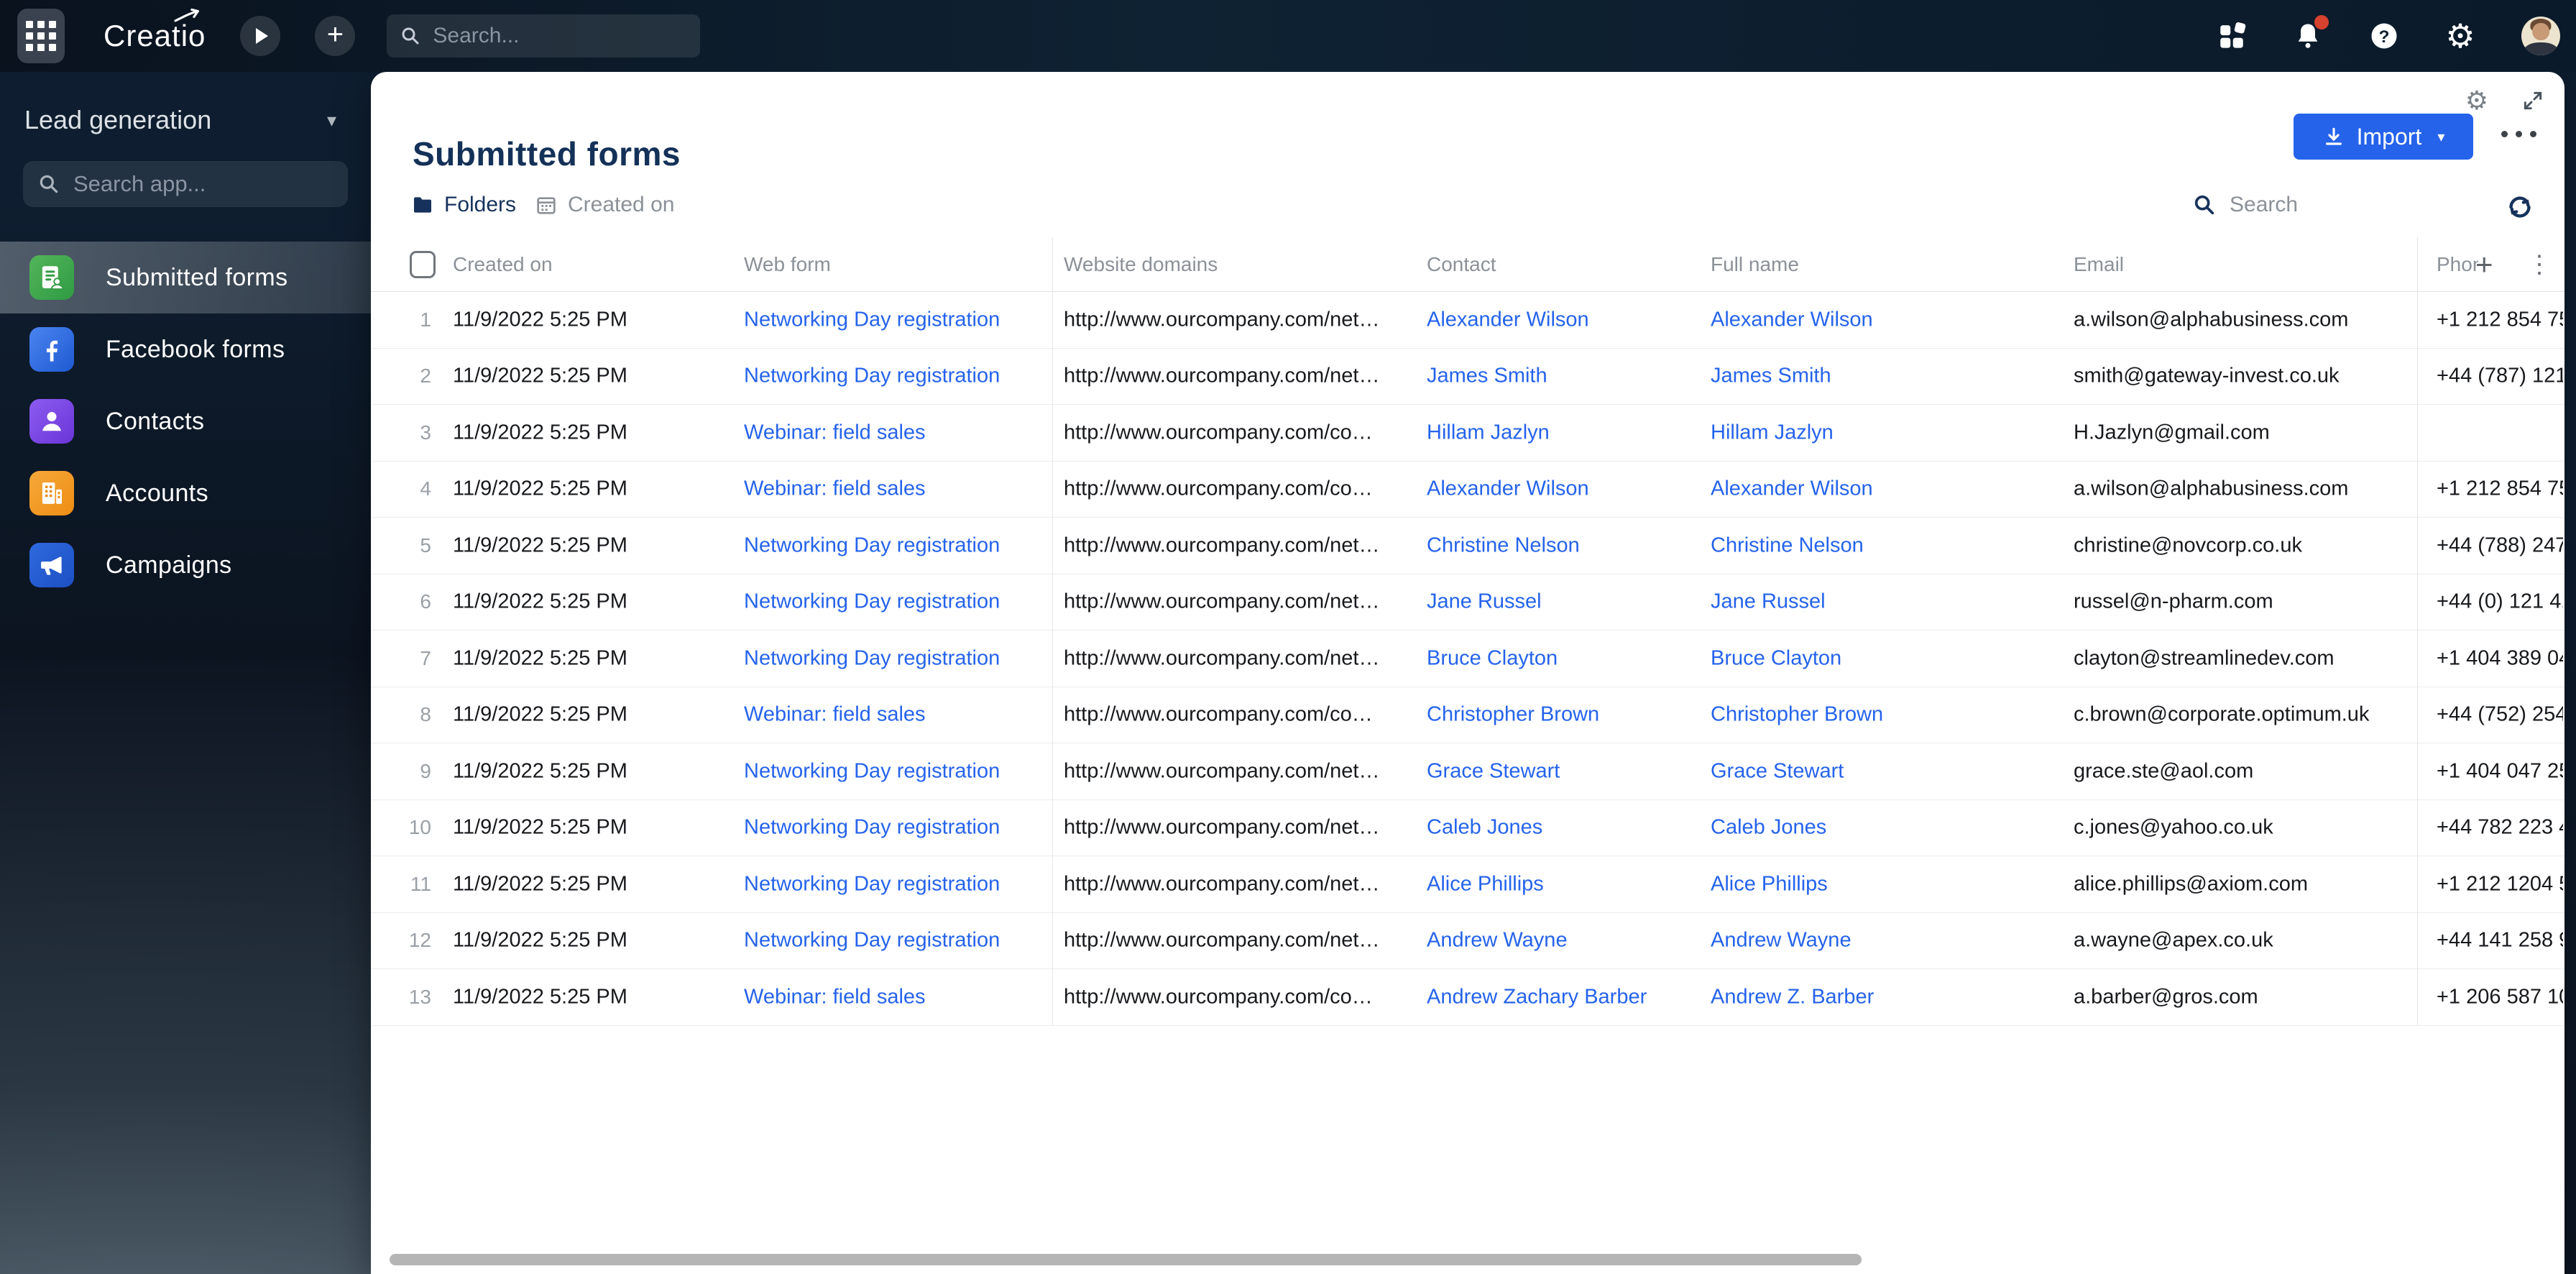  What do you see at coordinates (503, 264) in the screenshot?
I see `column-header-created-on: Created on` at bounding box center [503, 264].